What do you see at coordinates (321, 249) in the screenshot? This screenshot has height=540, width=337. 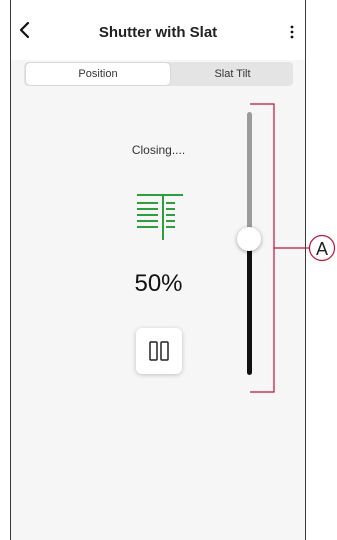 I see `callout-label: A` at bounding box center [321, 249].